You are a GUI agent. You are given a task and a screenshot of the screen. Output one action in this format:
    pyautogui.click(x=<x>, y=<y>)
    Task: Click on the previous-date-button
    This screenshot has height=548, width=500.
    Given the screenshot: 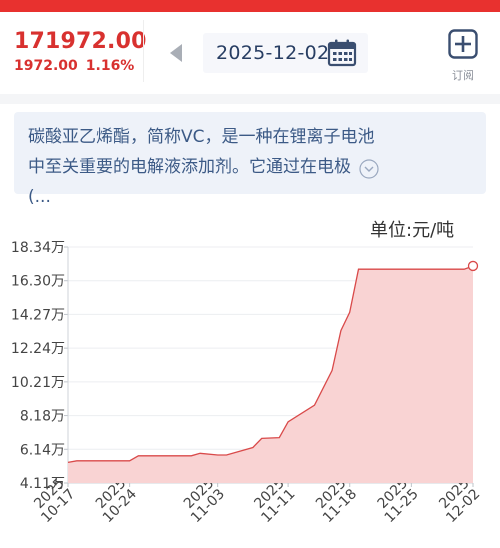 What is the action you would take?
    pyautogui.click(x=176, y=53)
    